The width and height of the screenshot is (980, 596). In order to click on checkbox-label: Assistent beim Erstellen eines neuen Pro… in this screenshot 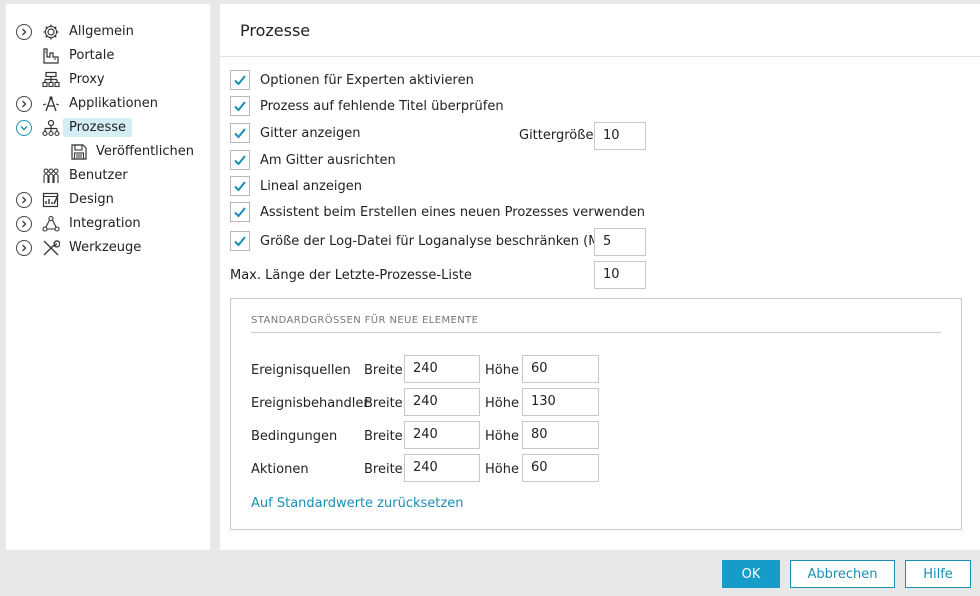, I will do `click(452, 212)`.